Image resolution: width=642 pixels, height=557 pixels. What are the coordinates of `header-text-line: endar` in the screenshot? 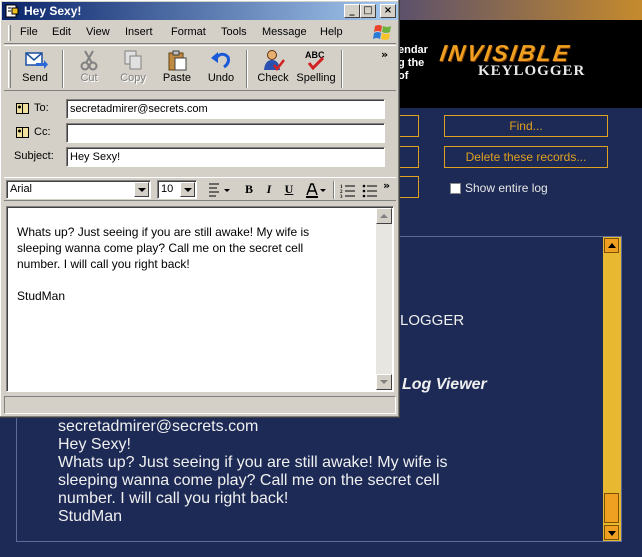 It's located at (413, 50).